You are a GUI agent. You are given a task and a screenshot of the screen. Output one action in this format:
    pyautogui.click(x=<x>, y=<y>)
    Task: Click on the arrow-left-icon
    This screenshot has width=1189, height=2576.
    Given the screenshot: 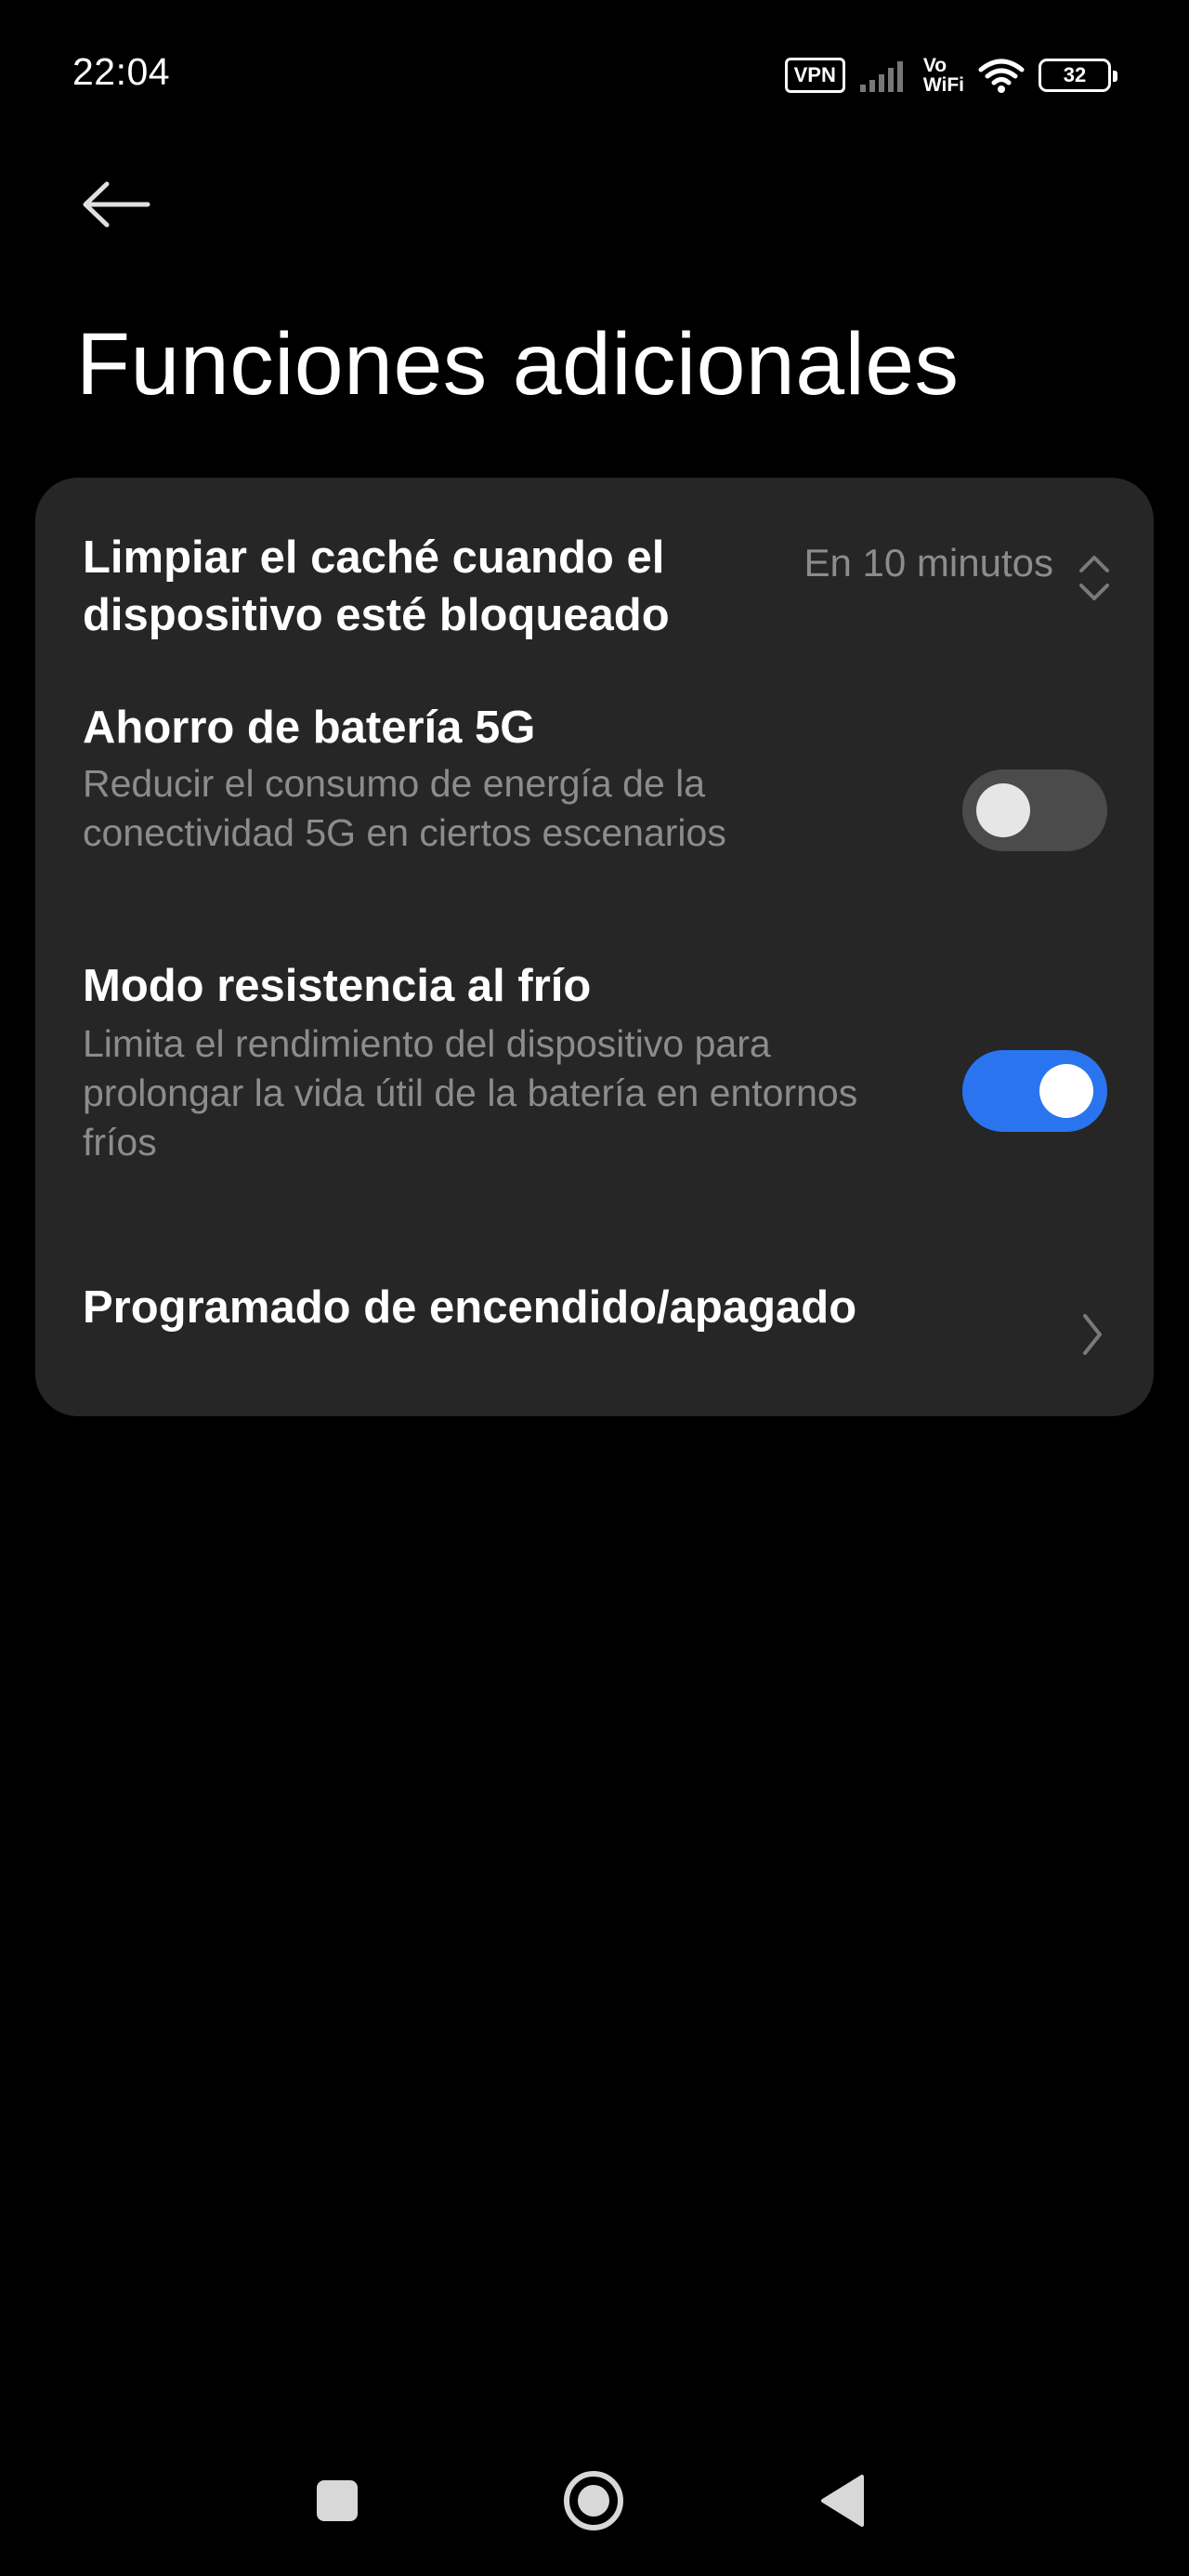 What is the action you would take?
    pyautogui.click(x=117, y=204)
    